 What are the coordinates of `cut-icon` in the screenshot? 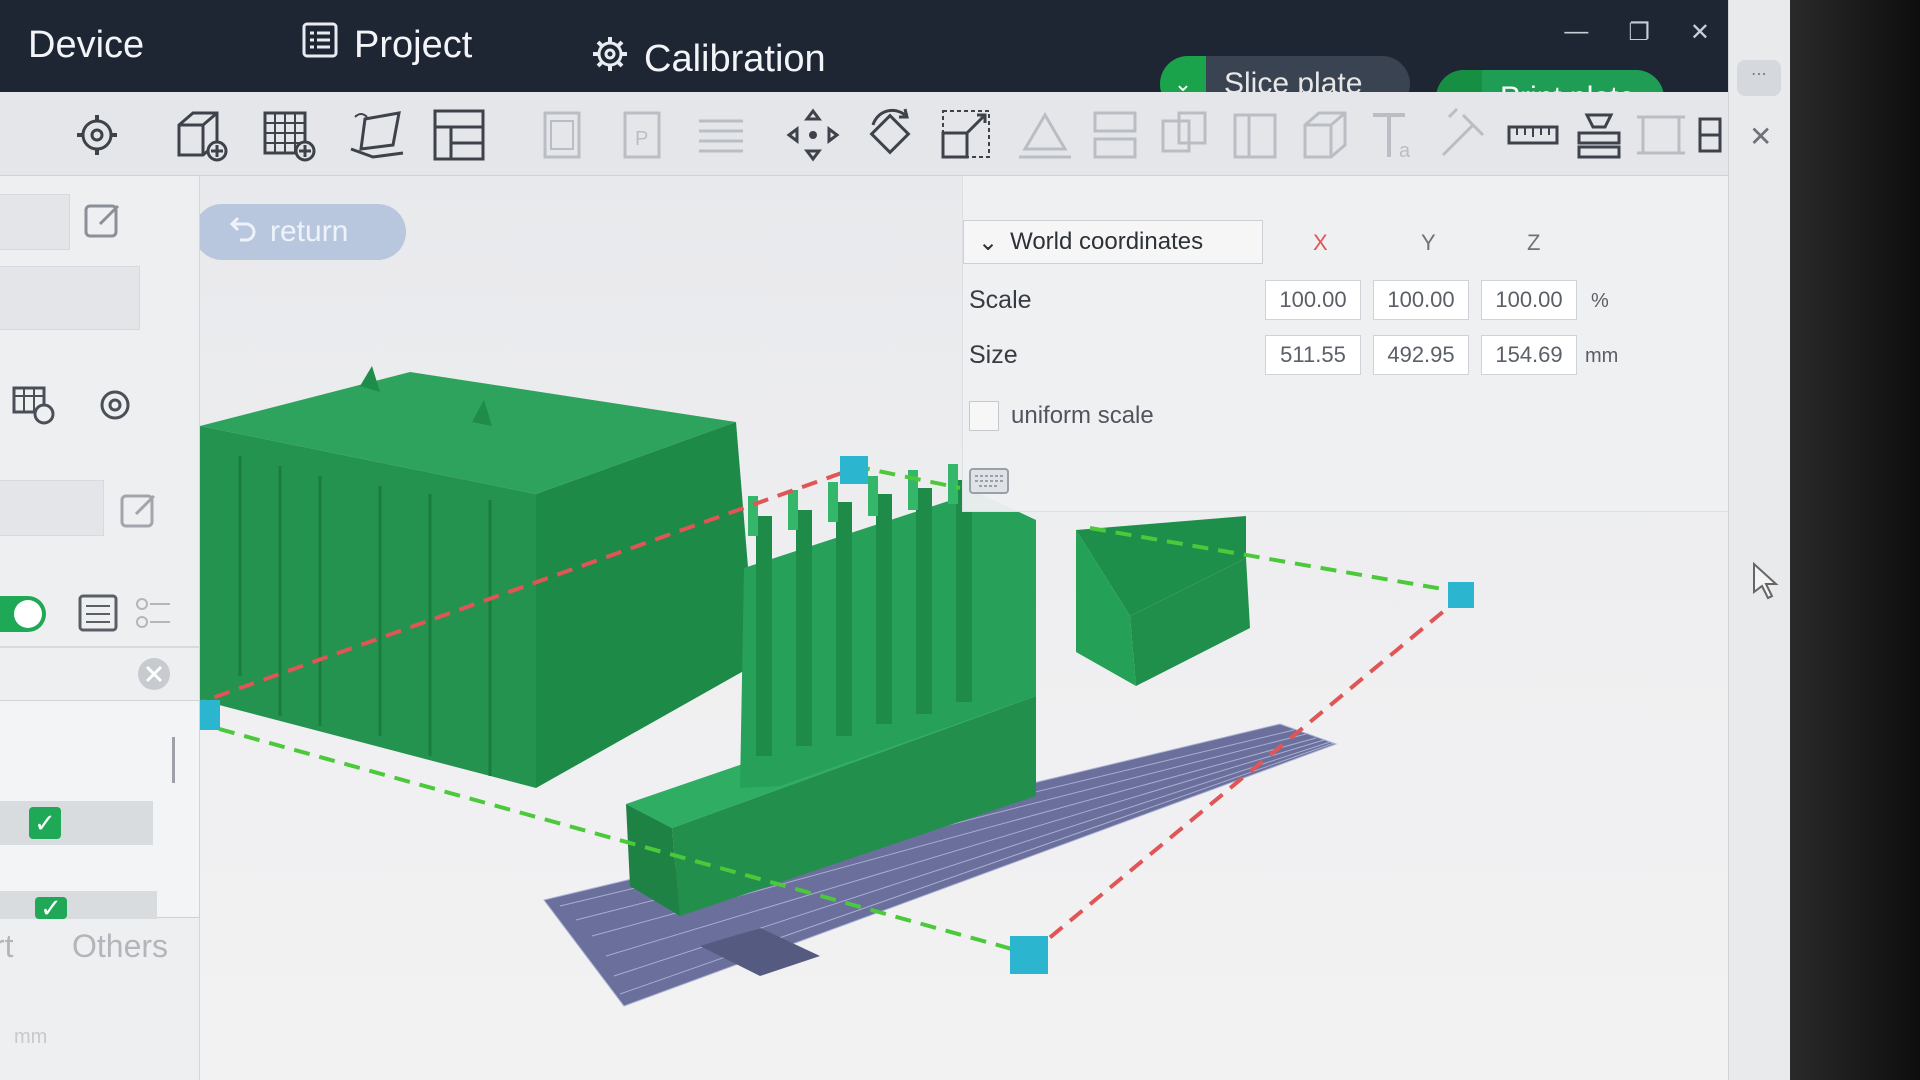 It's located at (1115, 135).